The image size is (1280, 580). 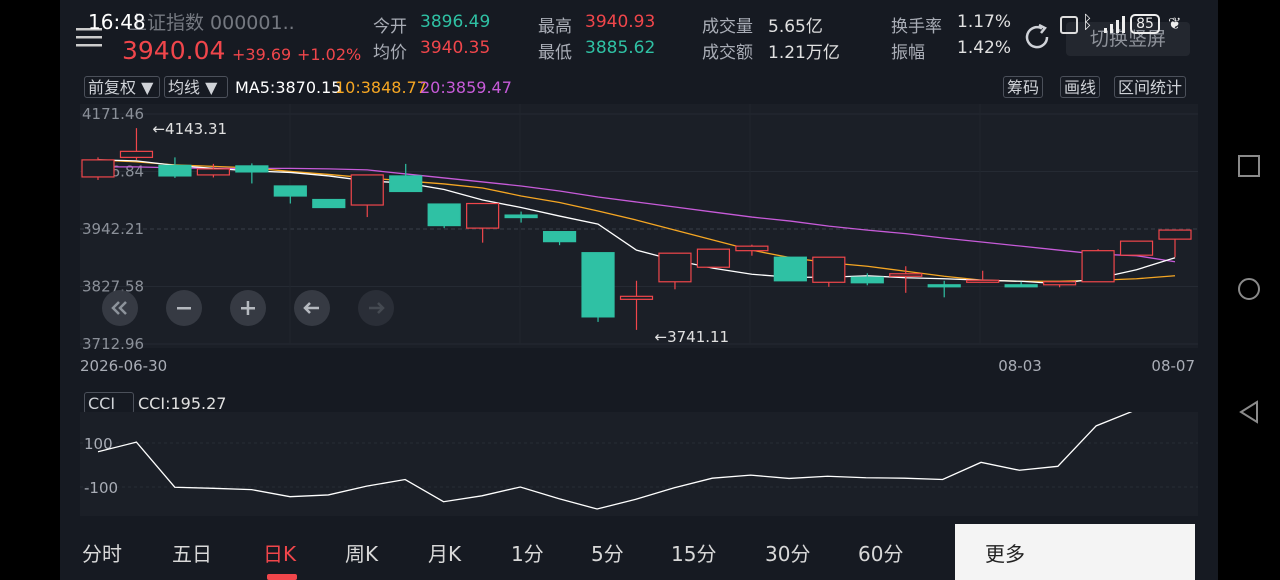 I want to click on home-button, so click(x=1249, y=289).